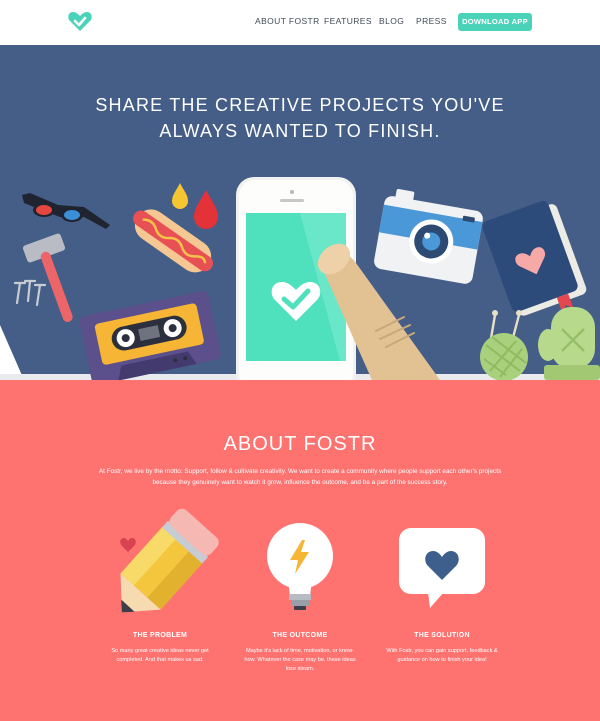 The width and height of the screenshot is (600, 721). Describe the element at coordinates (300, 105) in the screenshot. I see `hero-title-line-1: SHARE THE CREATIVE PROJECTS YOU'VE` at that location.